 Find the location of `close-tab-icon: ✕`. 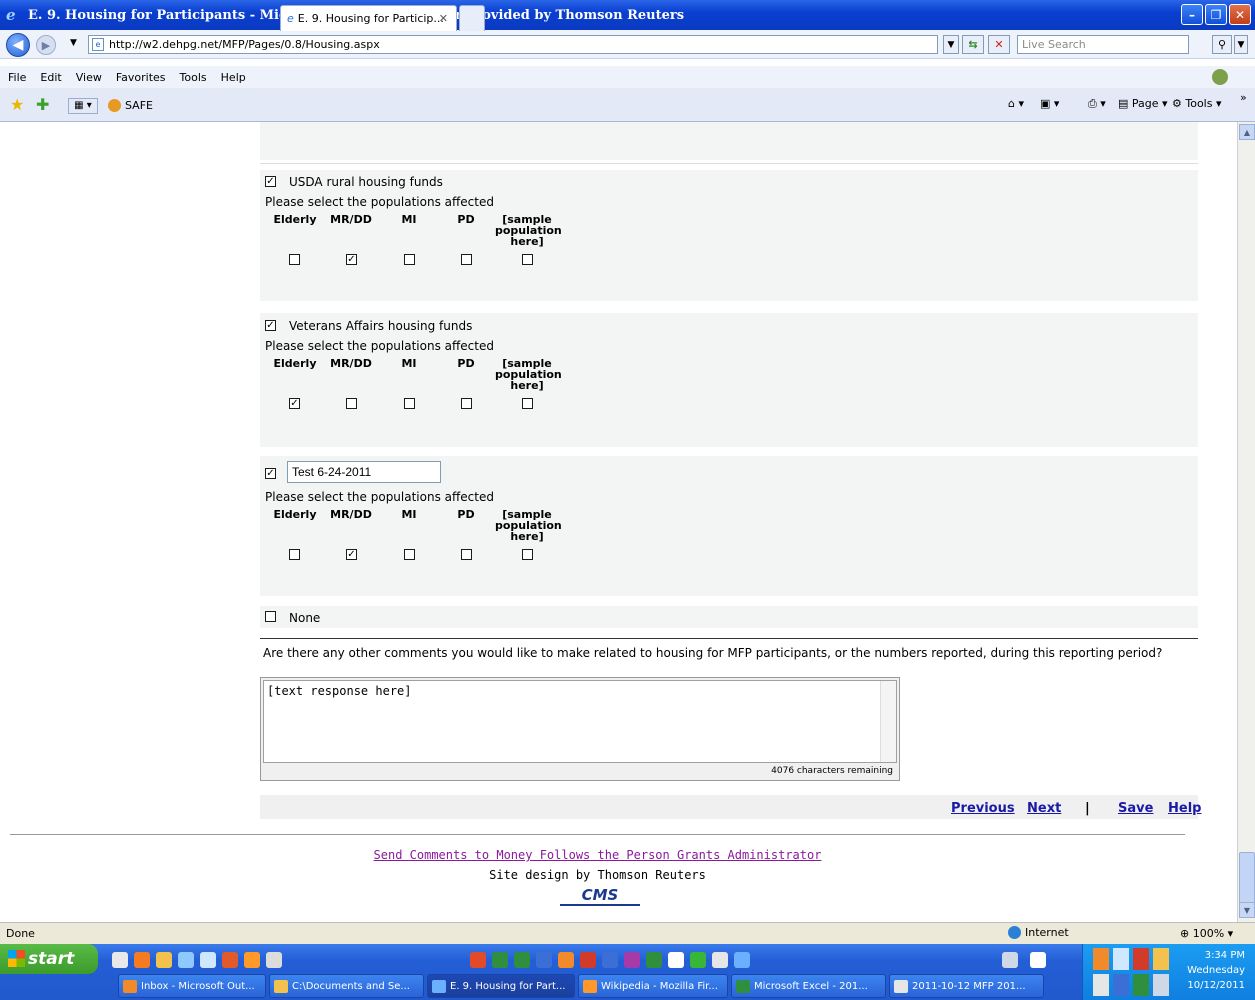

close-tab-icon: ✕ is located at coordinates (443, 18).